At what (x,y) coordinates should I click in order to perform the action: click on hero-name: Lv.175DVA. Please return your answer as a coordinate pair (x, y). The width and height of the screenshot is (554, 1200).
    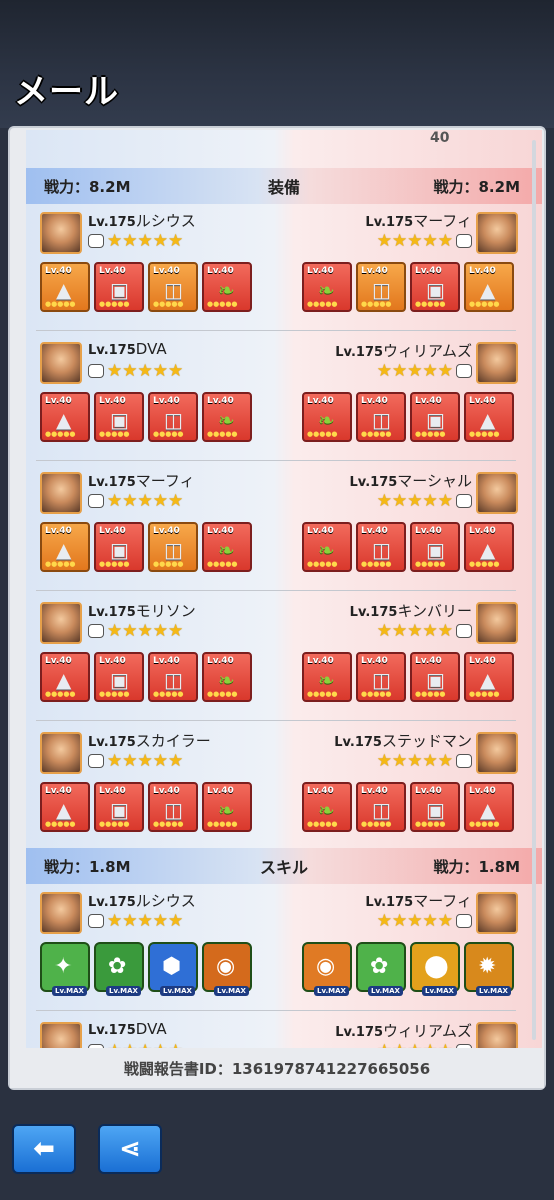
    Looking at the image, I should click on (127, 349).